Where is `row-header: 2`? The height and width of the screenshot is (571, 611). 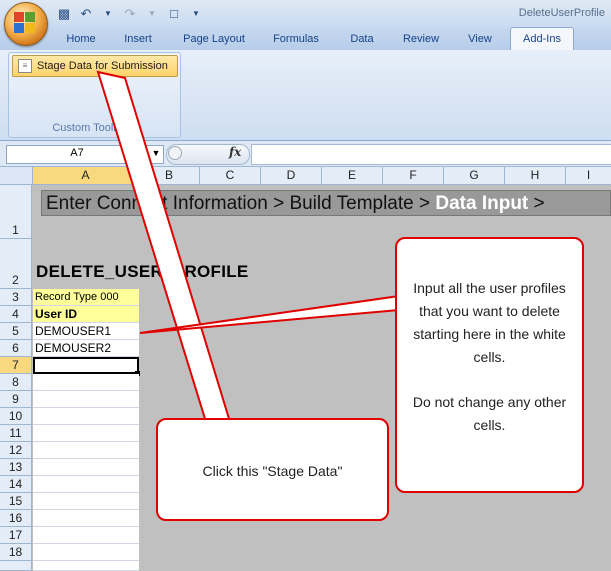
row-header: 2 is located at coordinates (16, 264).